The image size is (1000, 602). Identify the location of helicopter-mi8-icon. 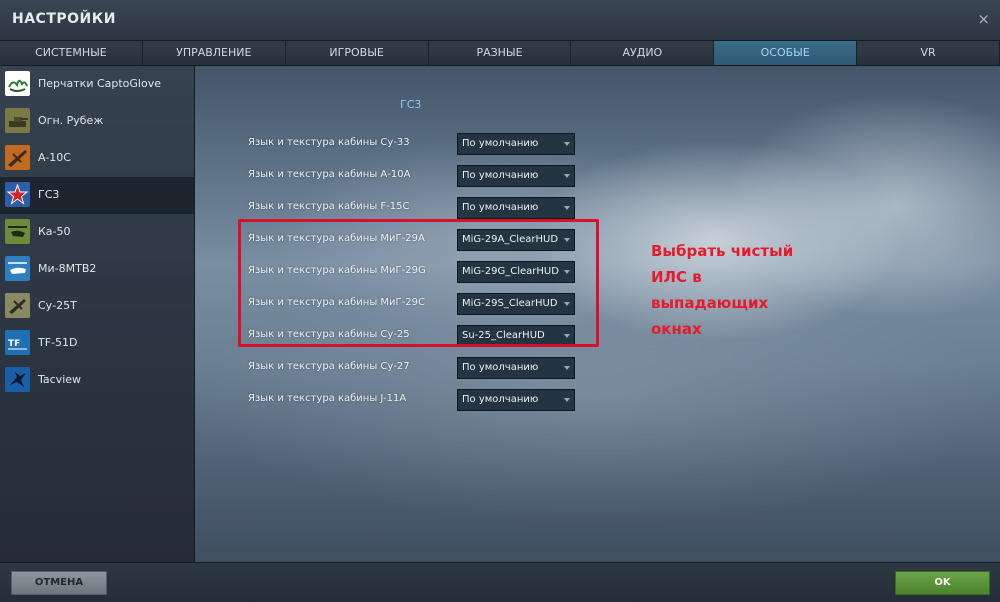
(17, 268).